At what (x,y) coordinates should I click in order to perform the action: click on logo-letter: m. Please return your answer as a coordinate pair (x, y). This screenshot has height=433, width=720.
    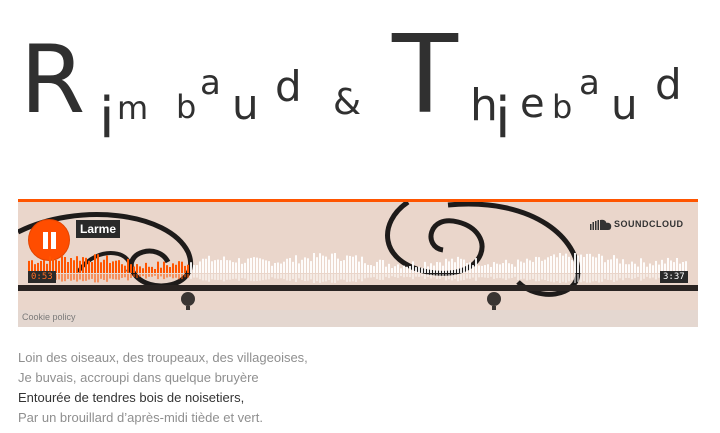
    Looking at the image, I should click on (133, 108).